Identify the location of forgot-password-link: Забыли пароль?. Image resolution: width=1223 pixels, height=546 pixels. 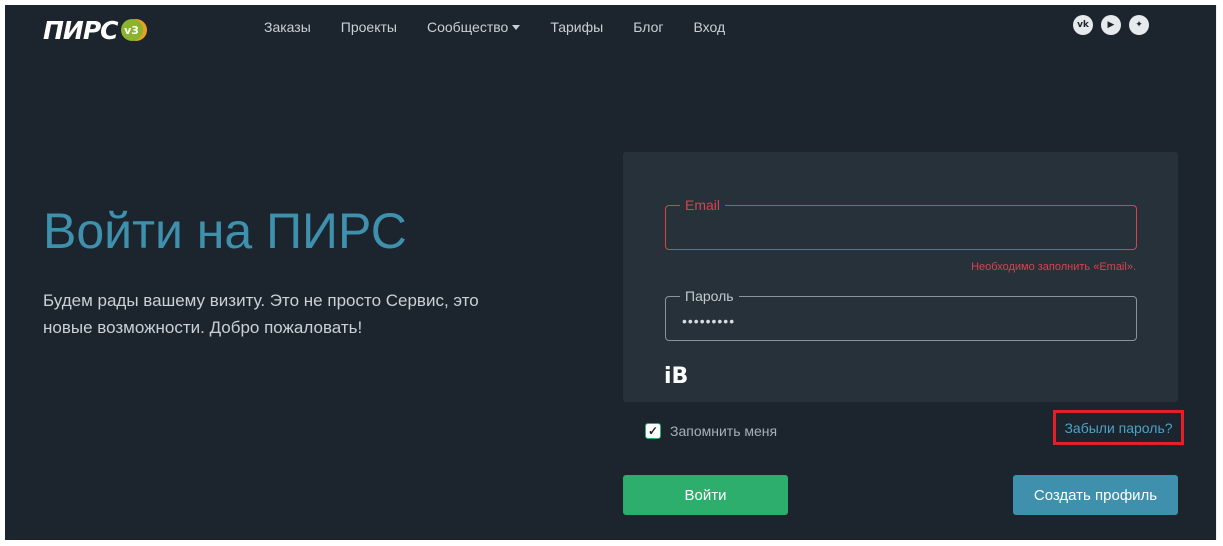
(1118, 428).